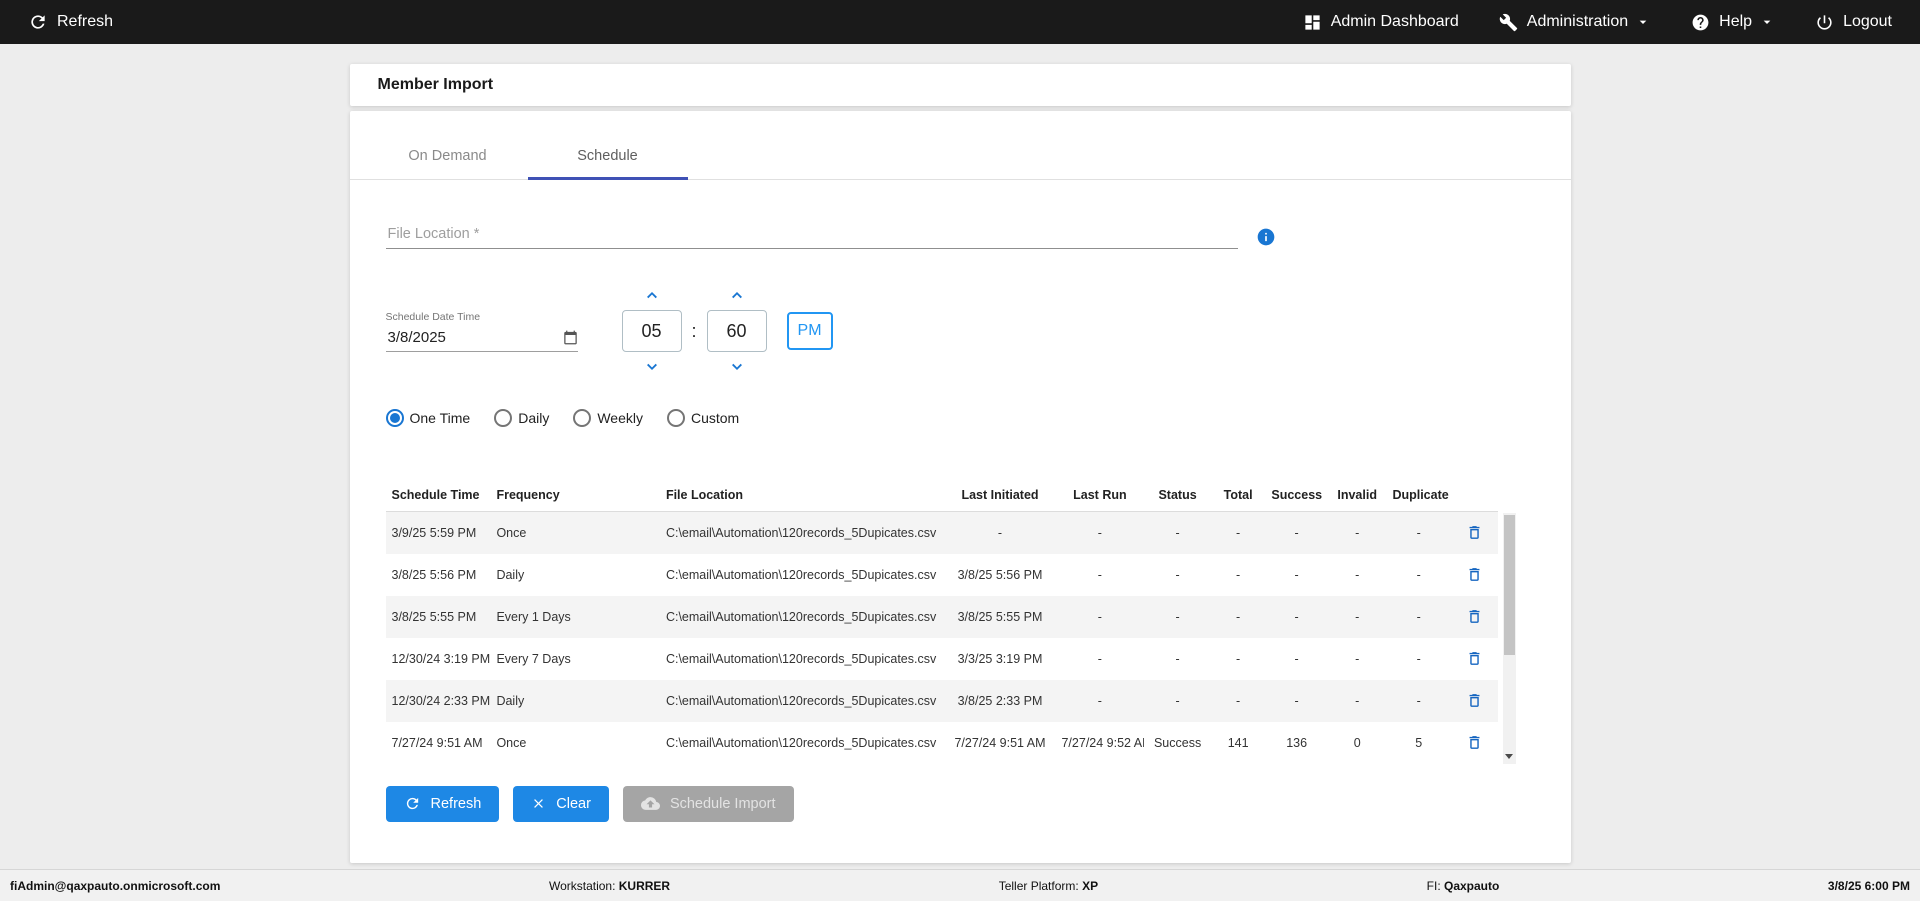  What do you see at coordinates (1177, 742) in the screenshot?
I see `table-cell: Success` at bounding box center [1177, 742].